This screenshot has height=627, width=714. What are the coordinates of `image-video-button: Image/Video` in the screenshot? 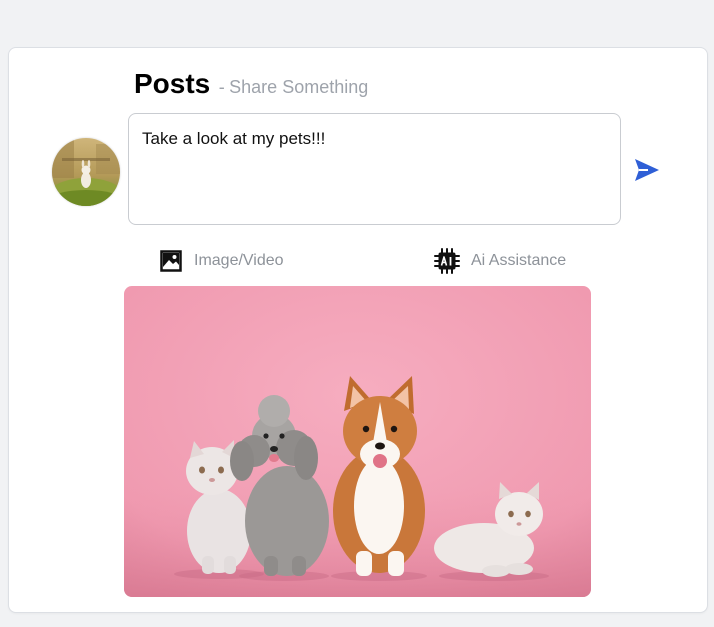 It's located at (222, 261).